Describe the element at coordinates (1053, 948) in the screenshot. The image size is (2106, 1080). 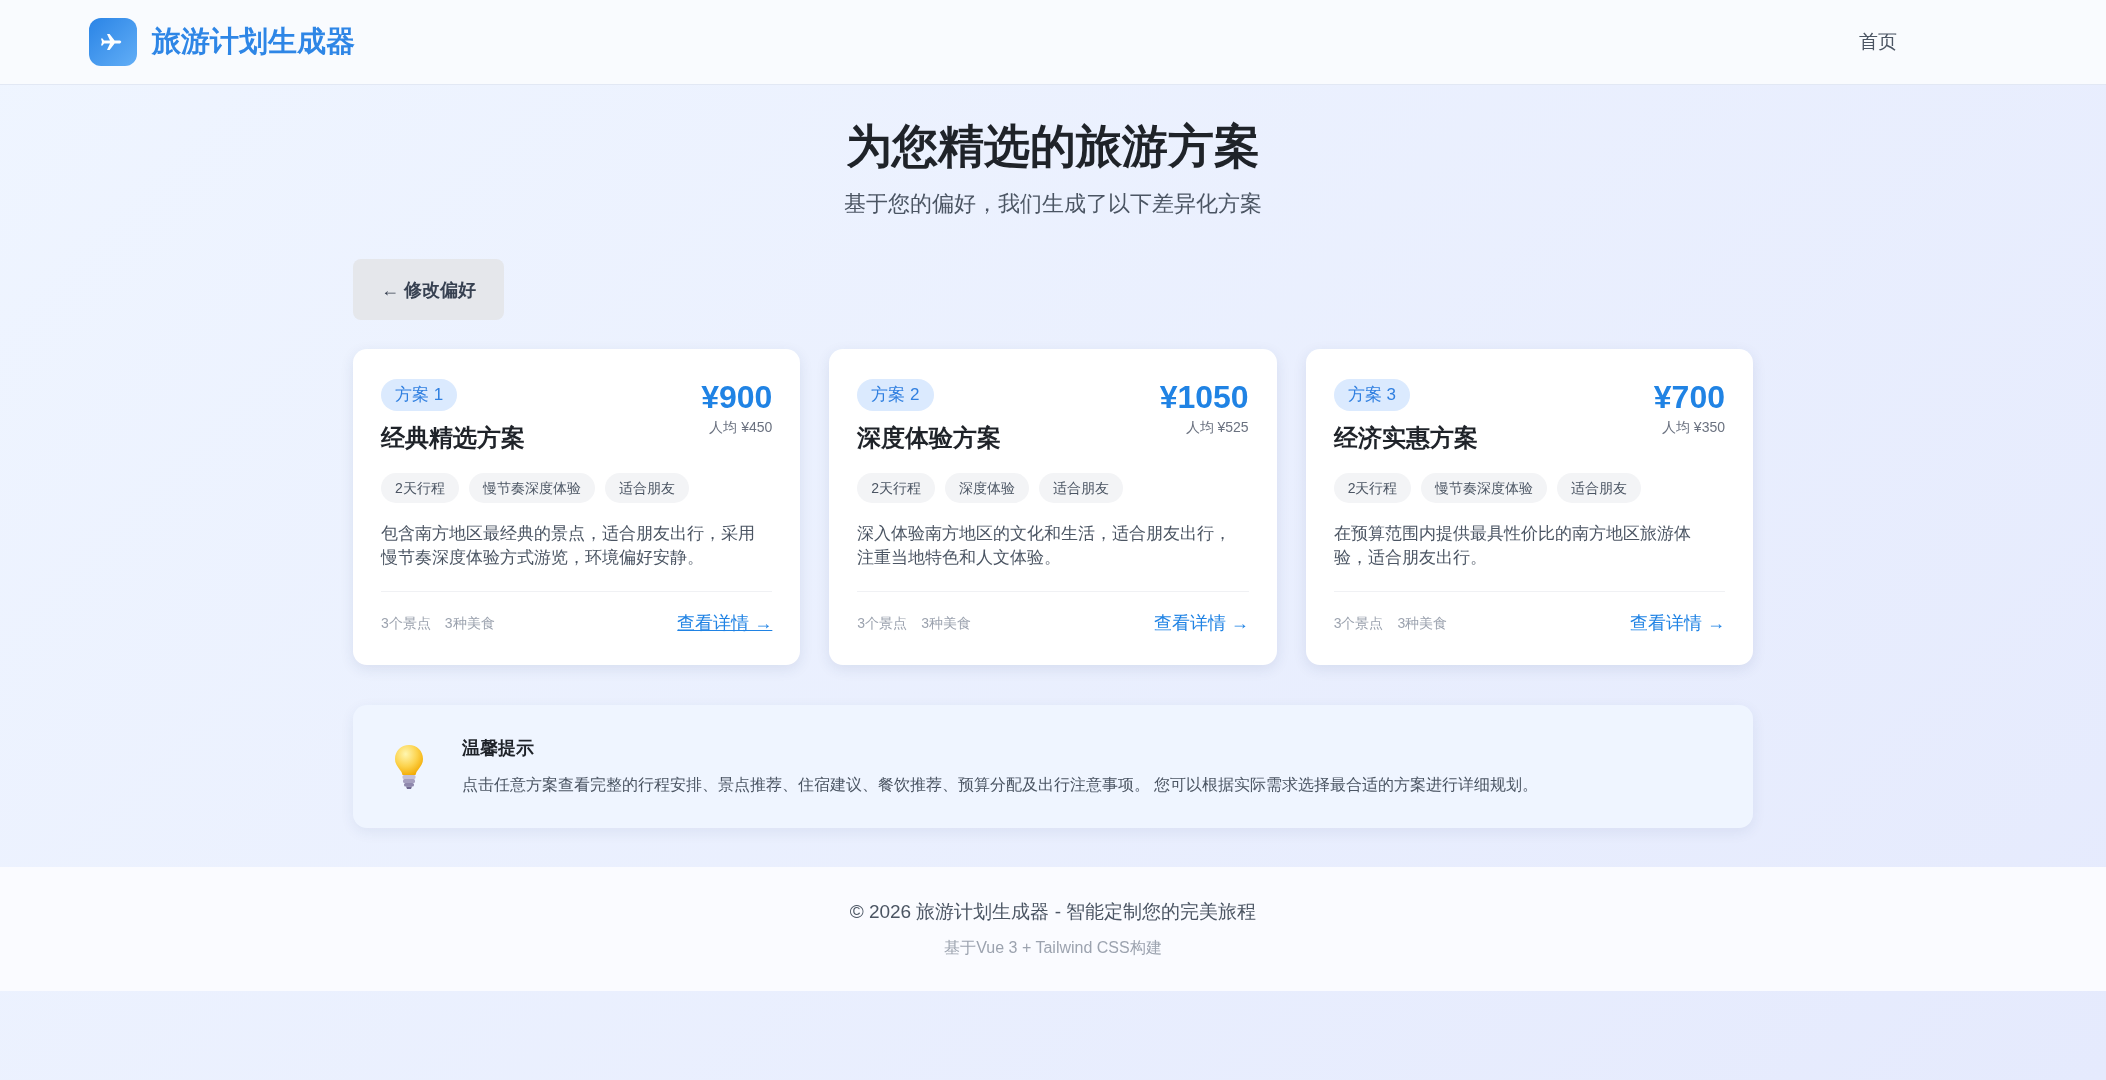
I see `credit-text: 基于Vue 3 + Tailwind CSS构建` at that location.